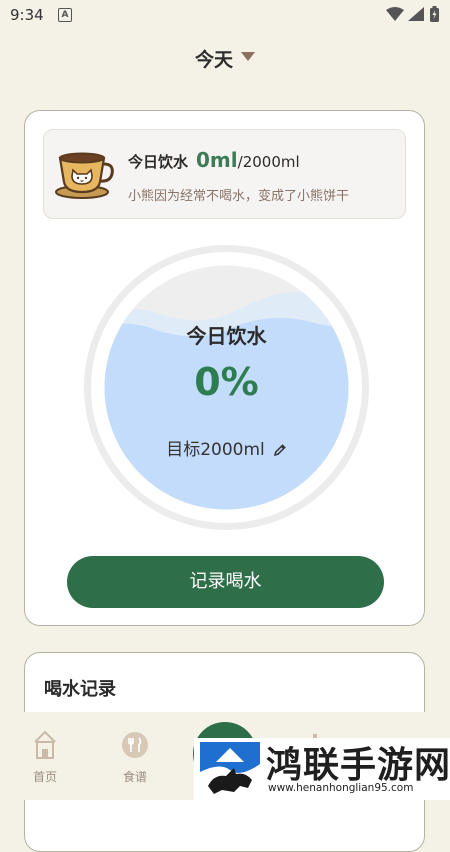 This screenshot has width=450, height=852. I want to click on intake-label: 今日饮水, so click(158, 162).